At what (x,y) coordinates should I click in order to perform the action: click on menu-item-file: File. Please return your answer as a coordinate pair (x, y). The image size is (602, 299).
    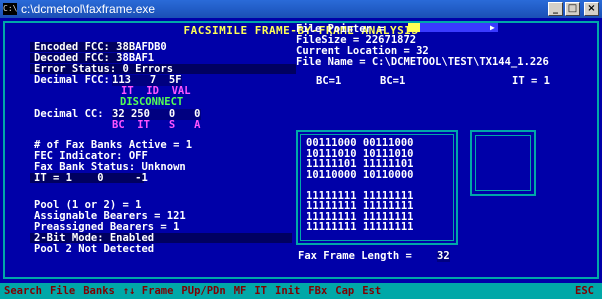
    Looking at the image, I should click on (62, 291).